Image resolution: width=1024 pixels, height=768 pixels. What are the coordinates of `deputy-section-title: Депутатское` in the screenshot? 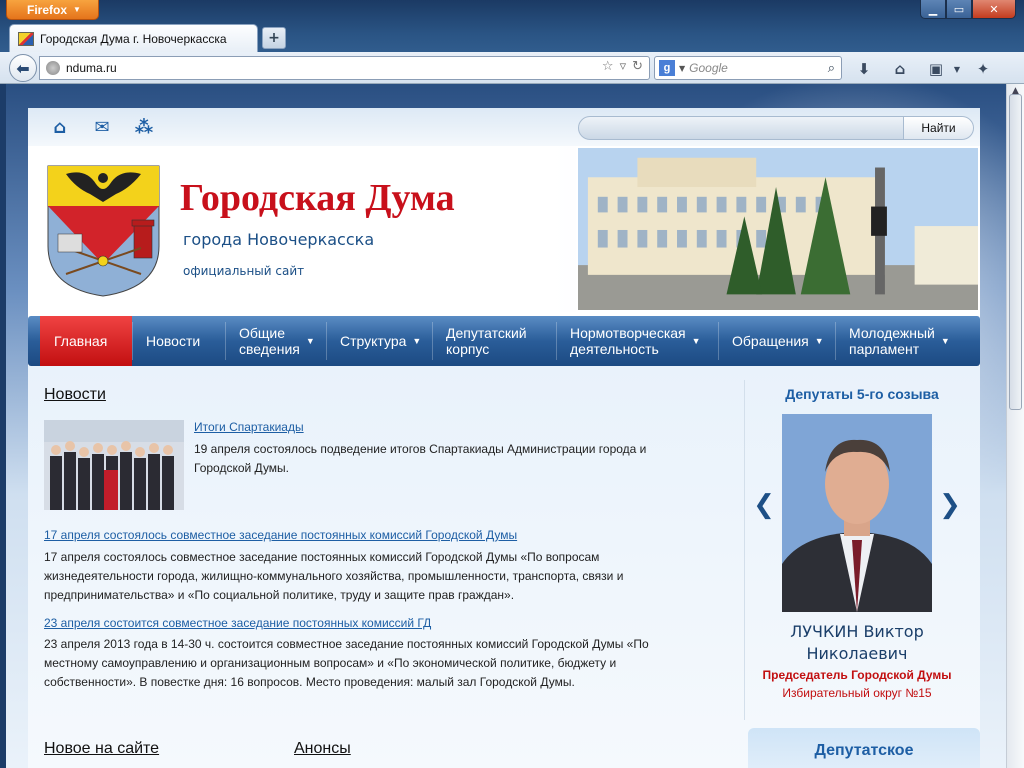 It's located at (864, 751).